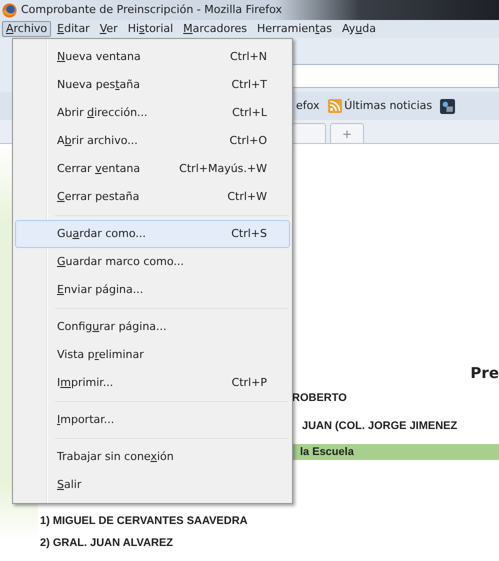  I want to click on window-title: Comprobante de Preinscripción - Mozilla Firefox, so click(151, 10).